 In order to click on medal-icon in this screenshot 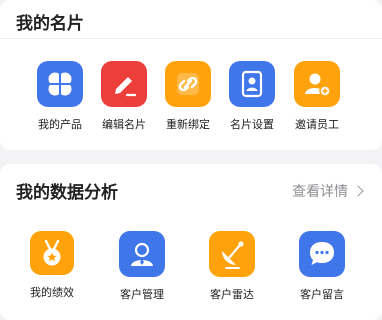, I will do `click(52, 253)`.